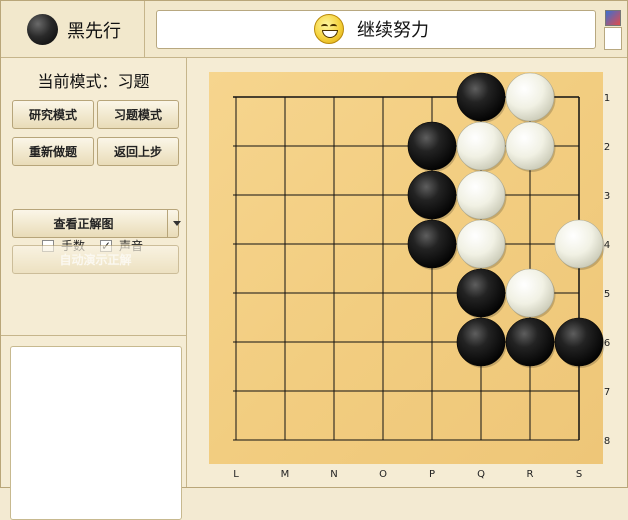 This screenshot has height=520, width=628. Describe the element at coordinates (53, 114) in the screenshot. I see `research-mode-button: 研究模式` at that location.